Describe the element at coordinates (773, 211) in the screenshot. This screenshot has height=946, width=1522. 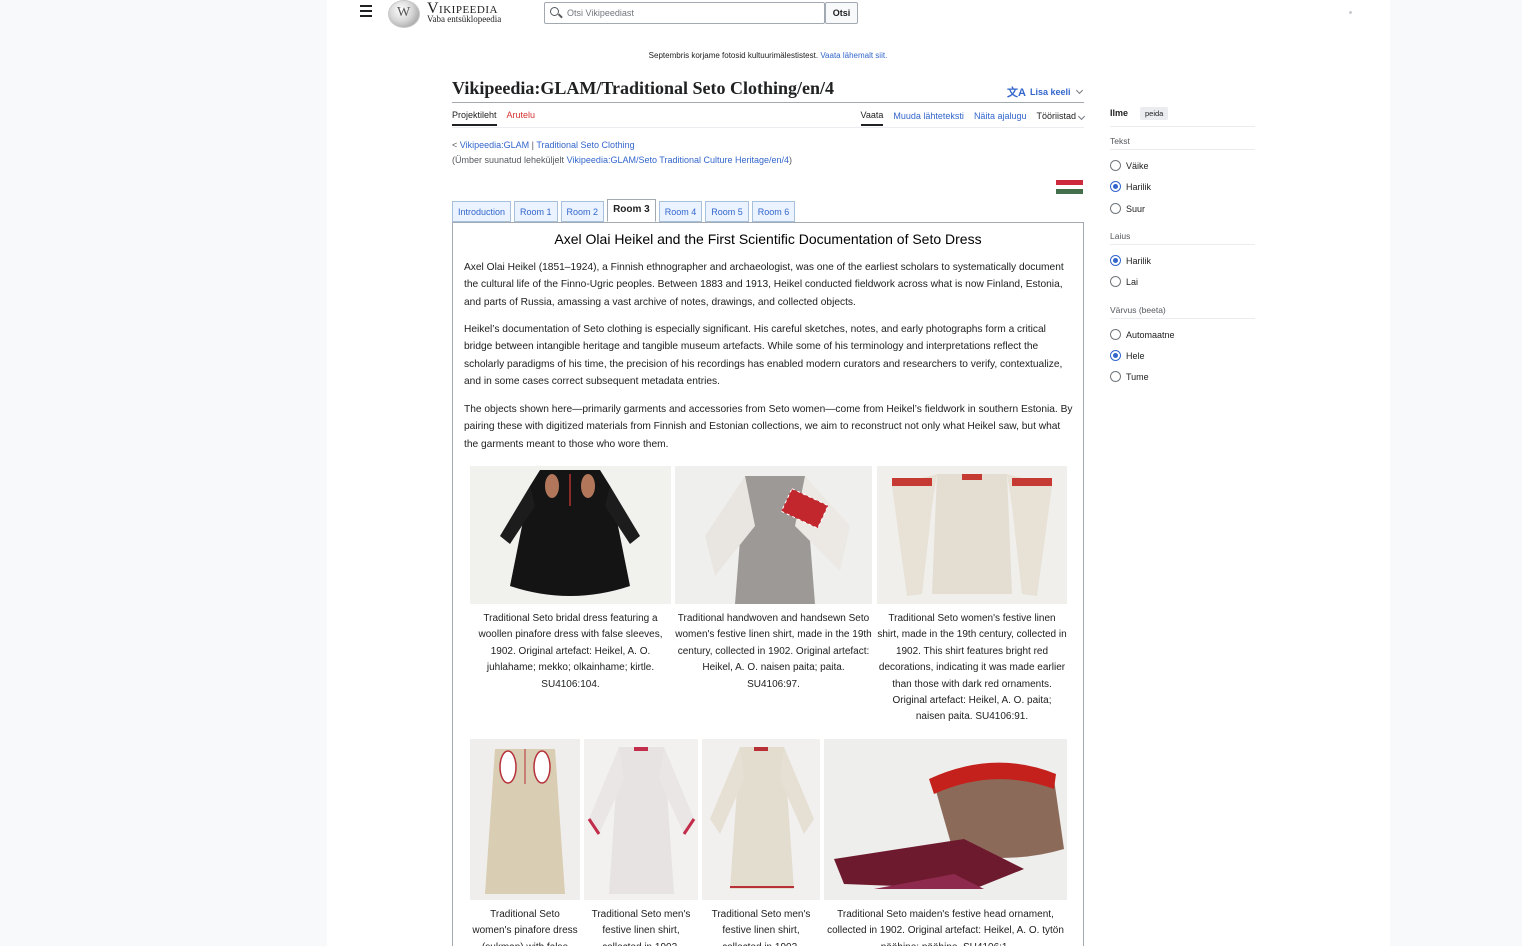
I see `tab-room-6: Room 6` at that location.